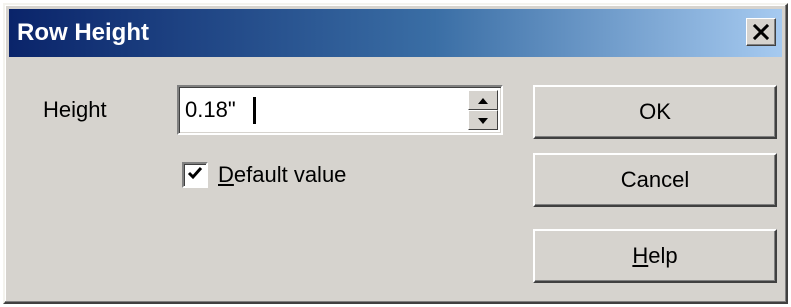 The image size is (791, 307). I want to click on help-button: Help, so click(655, 256).